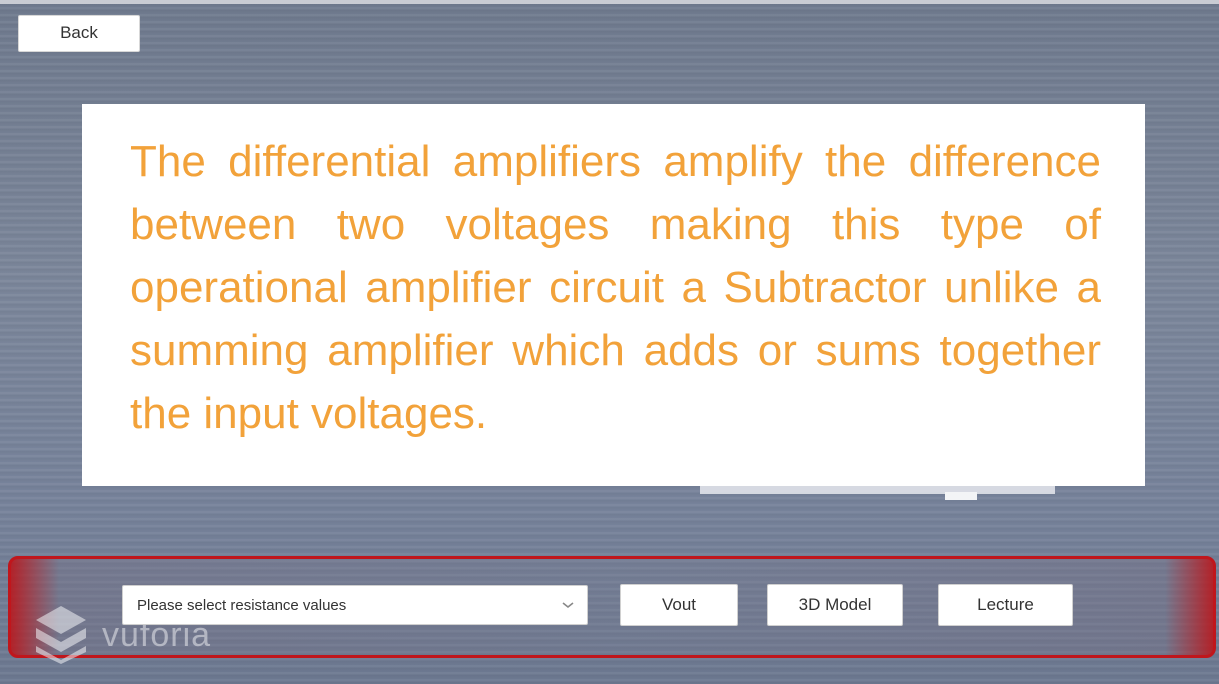 The height and width of the screenshot is (684, 1219). Describe the element at coordinates (242, 605) in the screenshot. I see `resistance-select-value: Please select resistance values` at that location.